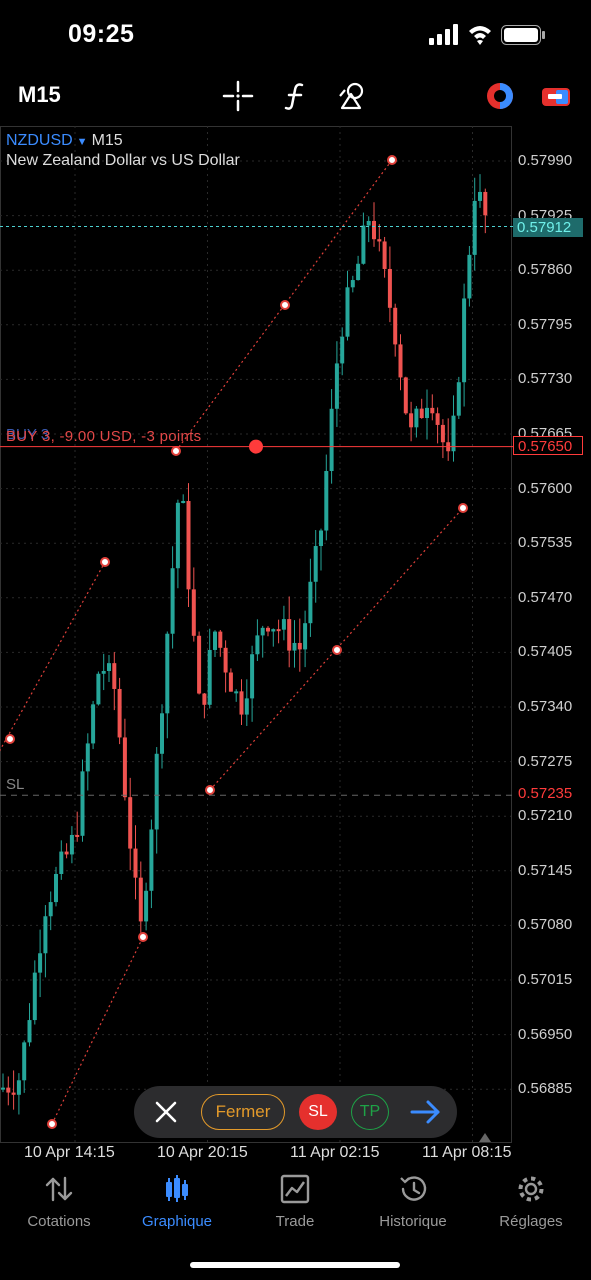  Describe the element at coordinates (523, 35) in the screenshot. I see `battery-icon` at that location.